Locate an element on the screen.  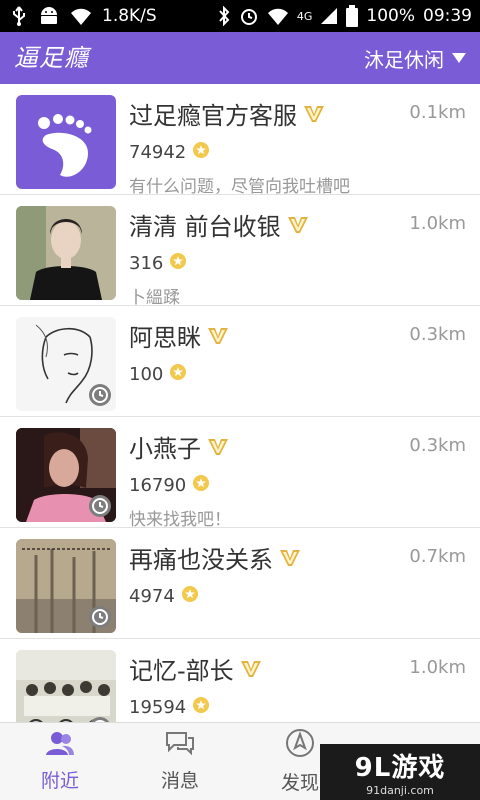
list-item: 阿思眯 0.3km 100 is located at coordinates (240, 361).